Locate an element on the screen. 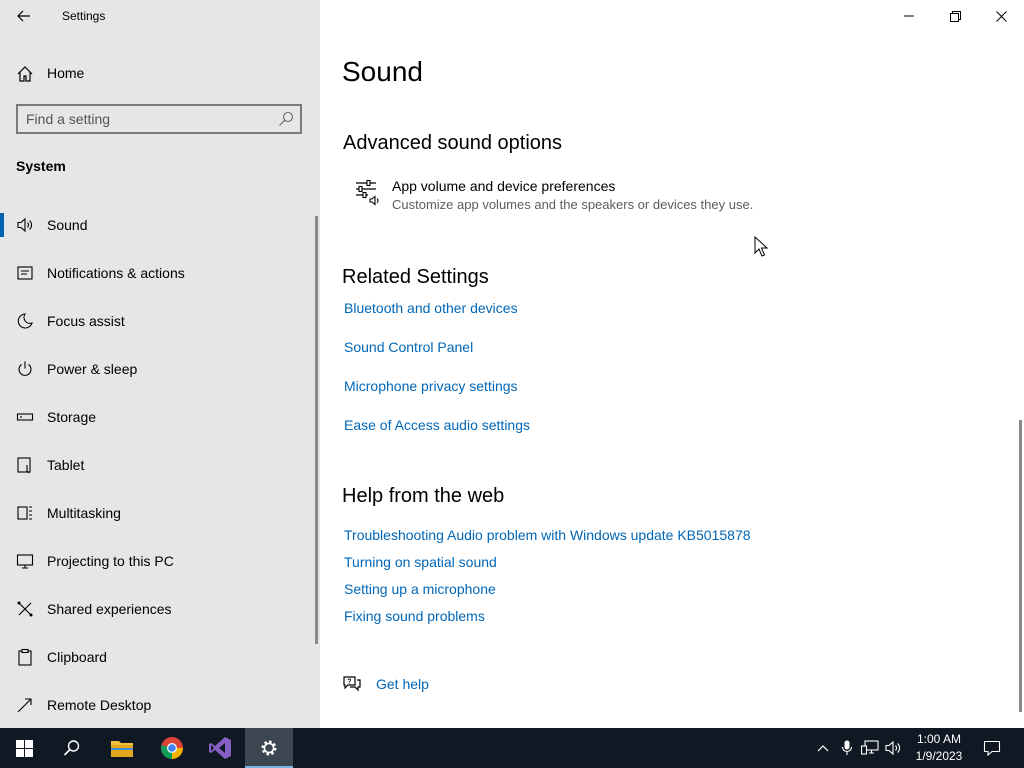  help-link-microphone: Setting up a microphone is located at coordinates (420, 589).